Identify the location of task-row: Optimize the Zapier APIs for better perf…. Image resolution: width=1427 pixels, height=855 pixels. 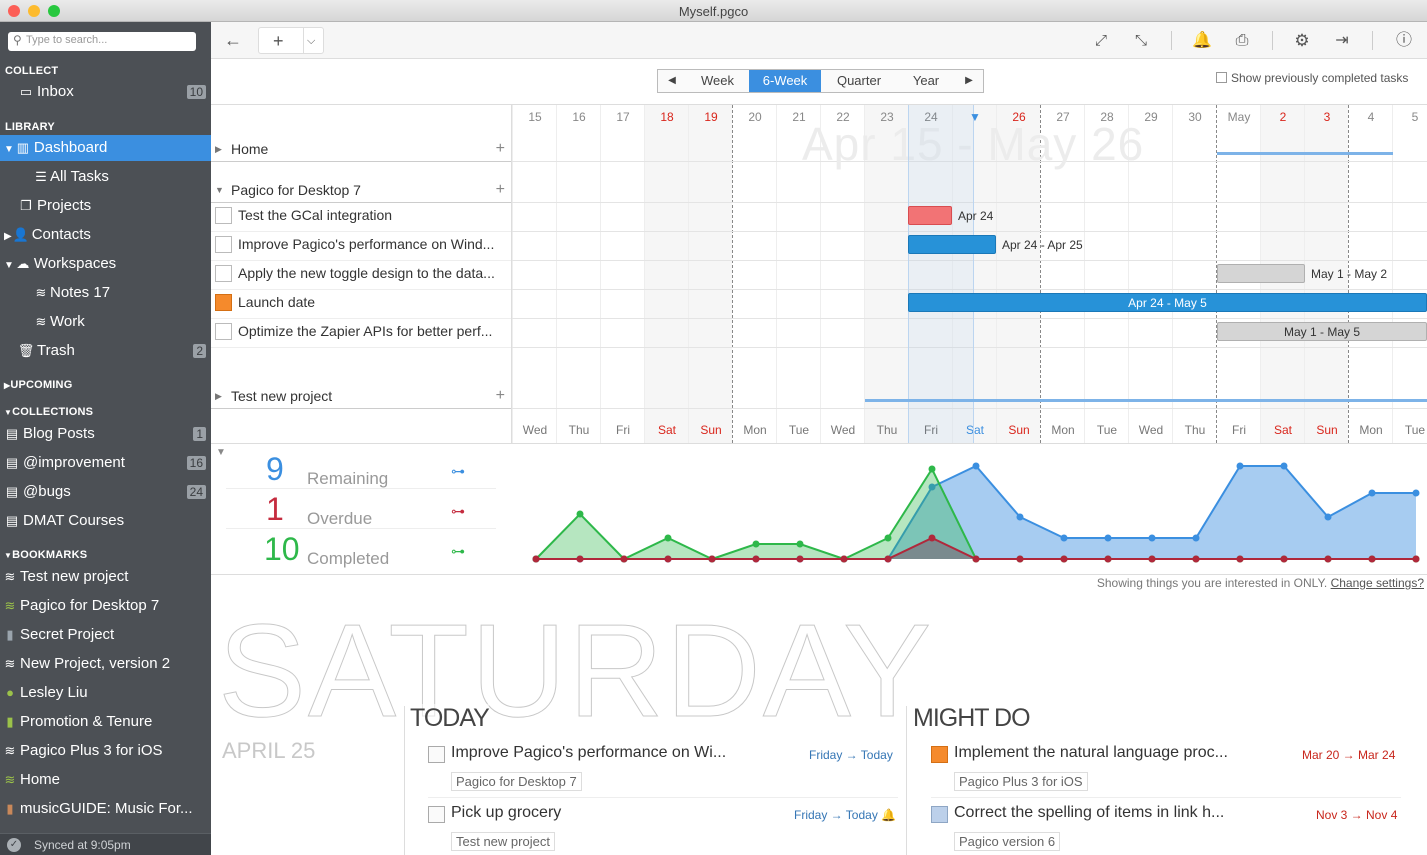
(361, 333).